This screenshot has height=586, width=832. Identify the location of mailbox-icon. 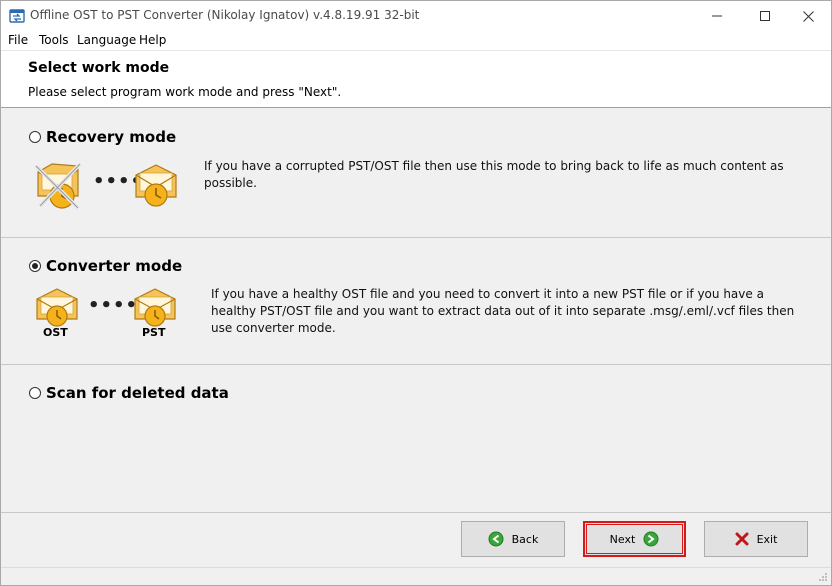
(156, 185).